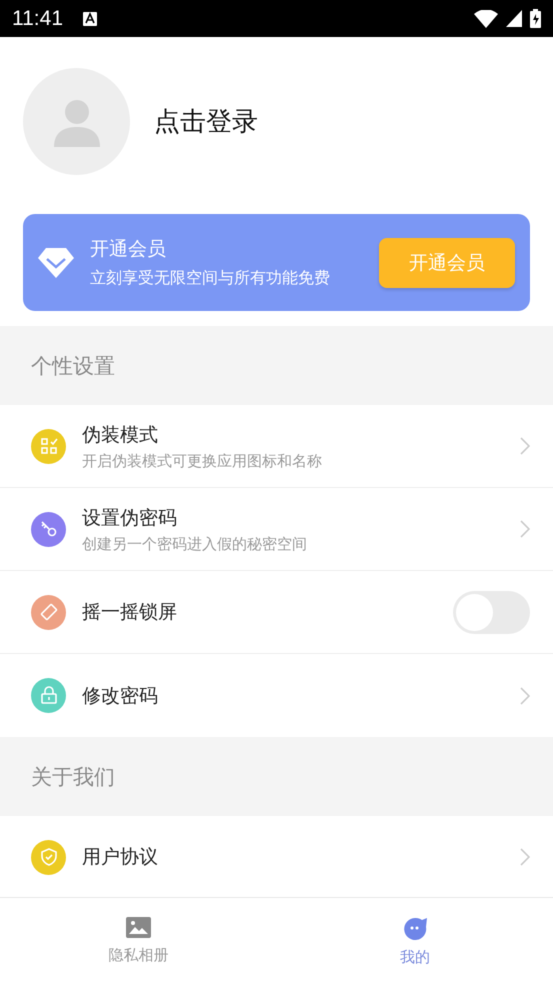 This screenshot has width=553, height=984. Describe the element at coordinates (120, 435) in the screenshot. I see `row-title: 伪装模式` at that location.